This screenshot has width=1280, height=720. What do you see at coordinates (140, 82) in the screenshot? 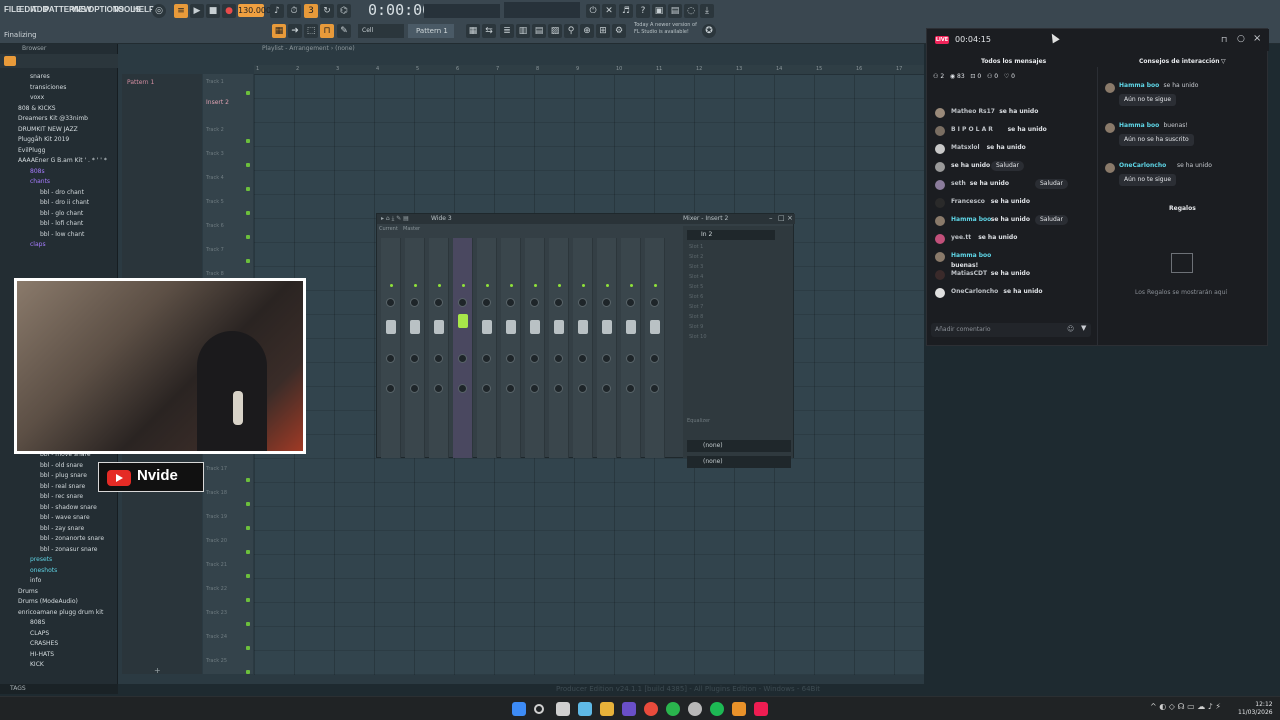
I see `pattern-item: Pattern 1` at bounding box center [140, 82].